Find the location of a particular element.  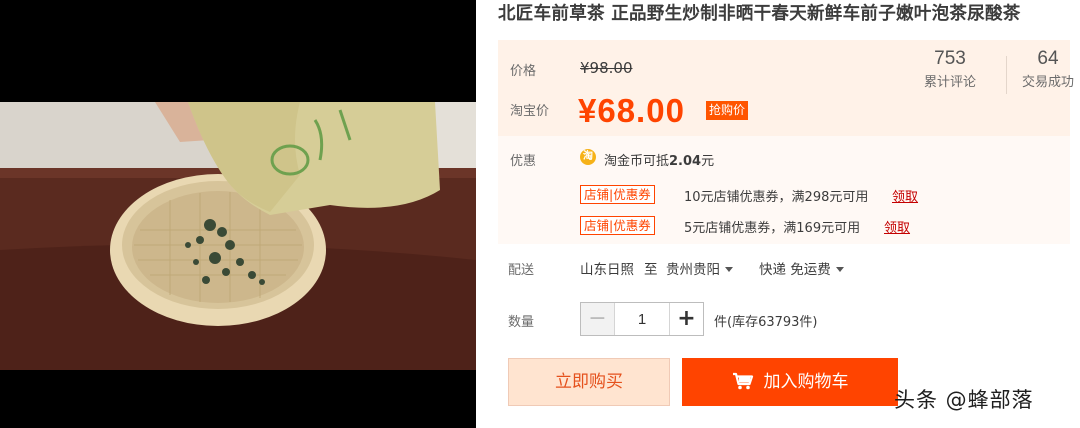

current-price: ¥68.00 is located at coordinates (631, 110).